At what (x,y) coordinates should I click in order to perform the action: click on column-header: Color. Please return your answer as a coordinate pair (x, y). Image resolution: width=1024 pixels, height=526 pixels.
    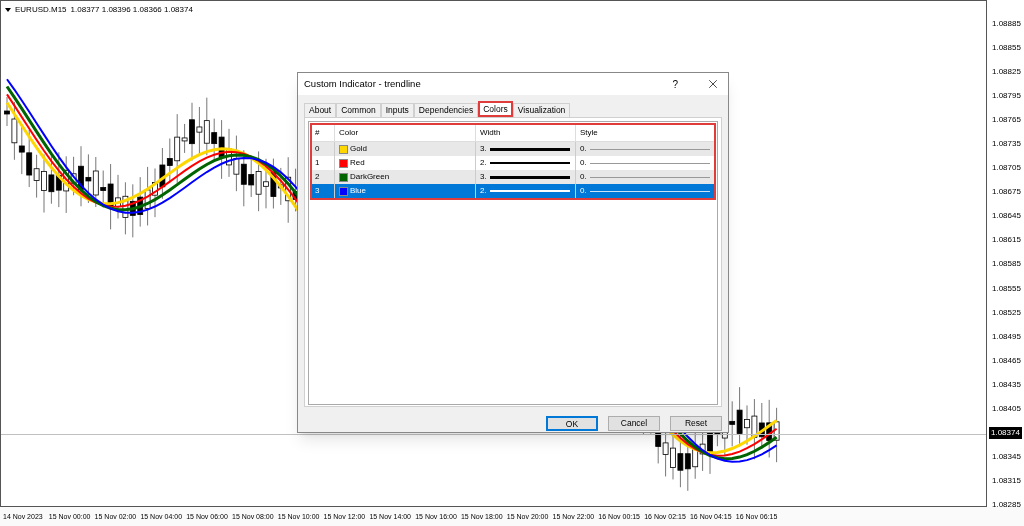
    Looking at the image, I should click on (404, 133).